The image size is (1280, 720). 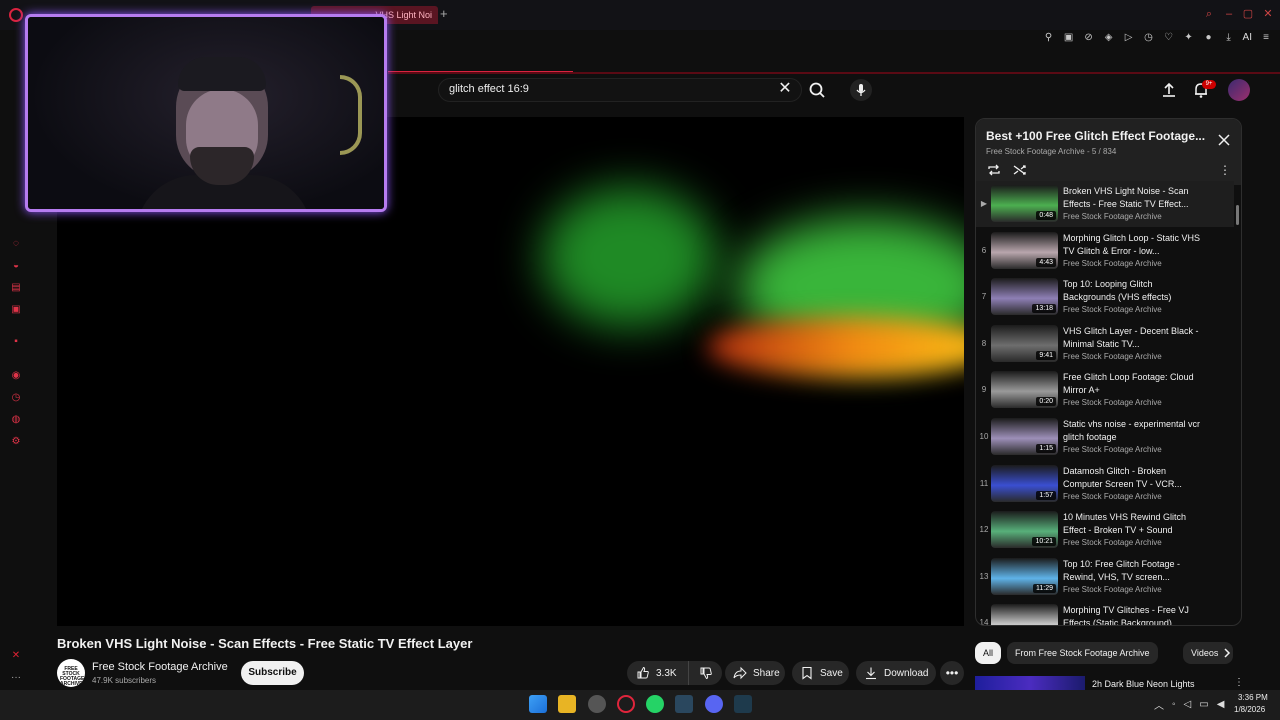 What do you see at coordinates (1268, 14) in the screenshot?
I see `close-window-button: ✕` at bounding box center [1268, 14].